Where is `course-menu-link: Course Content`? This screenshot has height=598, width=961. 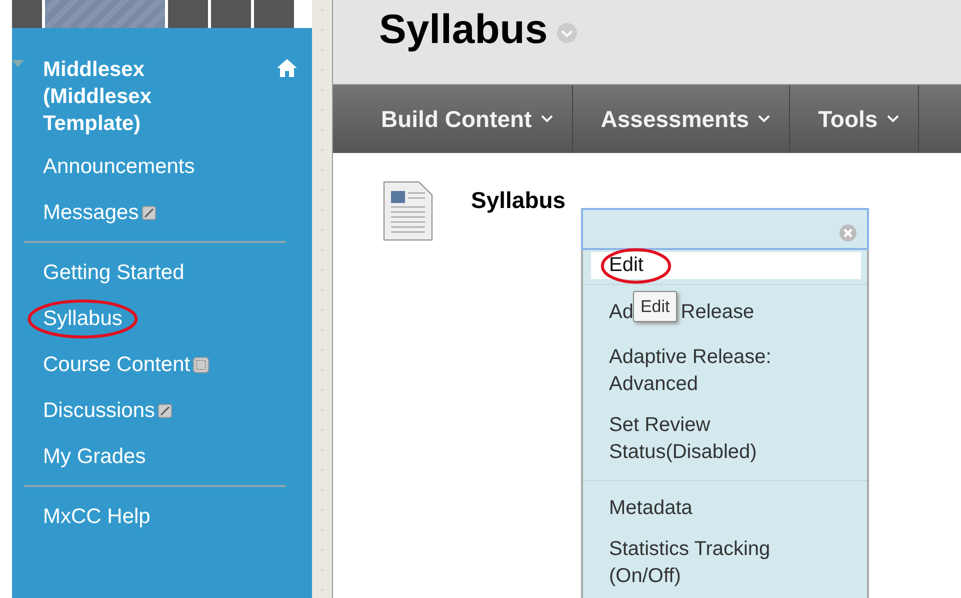
course-menu-link: Course Content is located at coordinates (126, 365).